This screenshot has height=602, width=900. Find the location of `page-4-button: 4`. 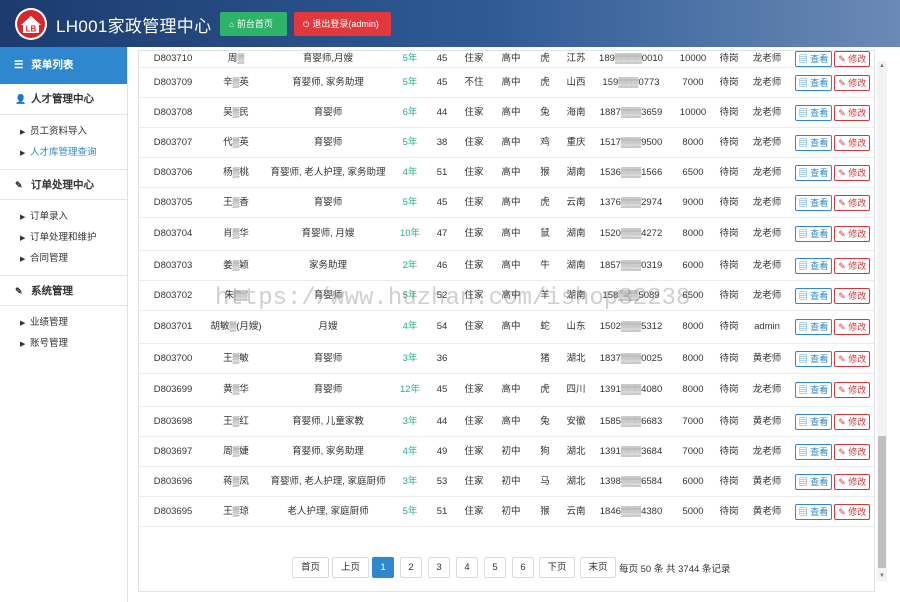

page-4-button: 4 is located at coordinates (467, 567).